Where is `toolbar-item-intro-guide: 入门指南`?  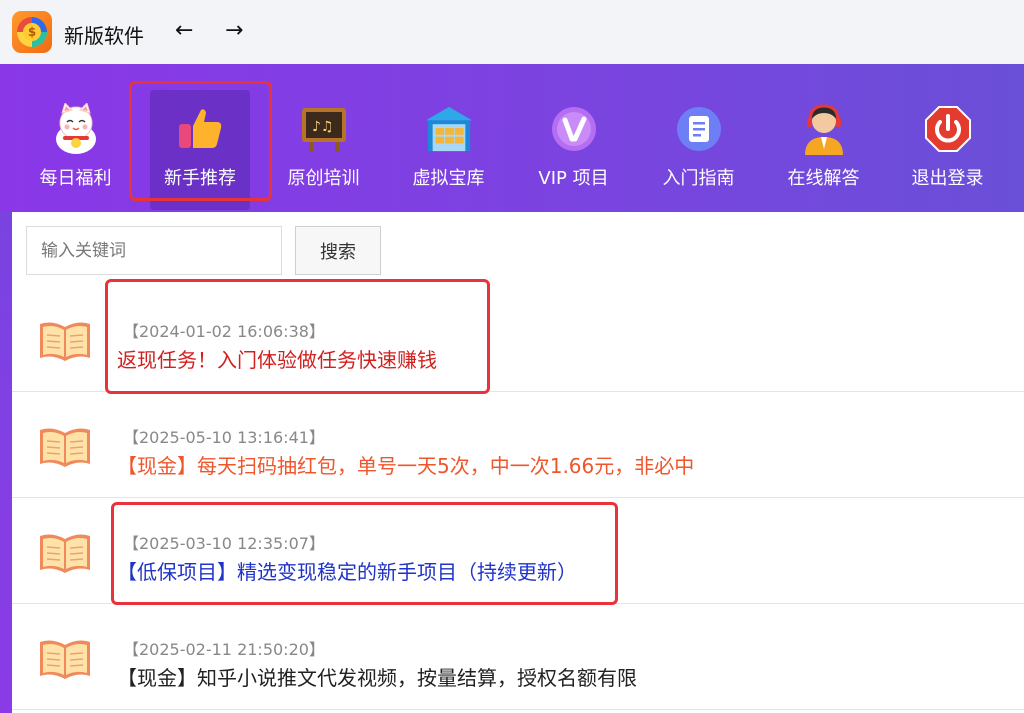 toolbar-item-intro-guide: 入门指南 is located at coordinates (698, 138).